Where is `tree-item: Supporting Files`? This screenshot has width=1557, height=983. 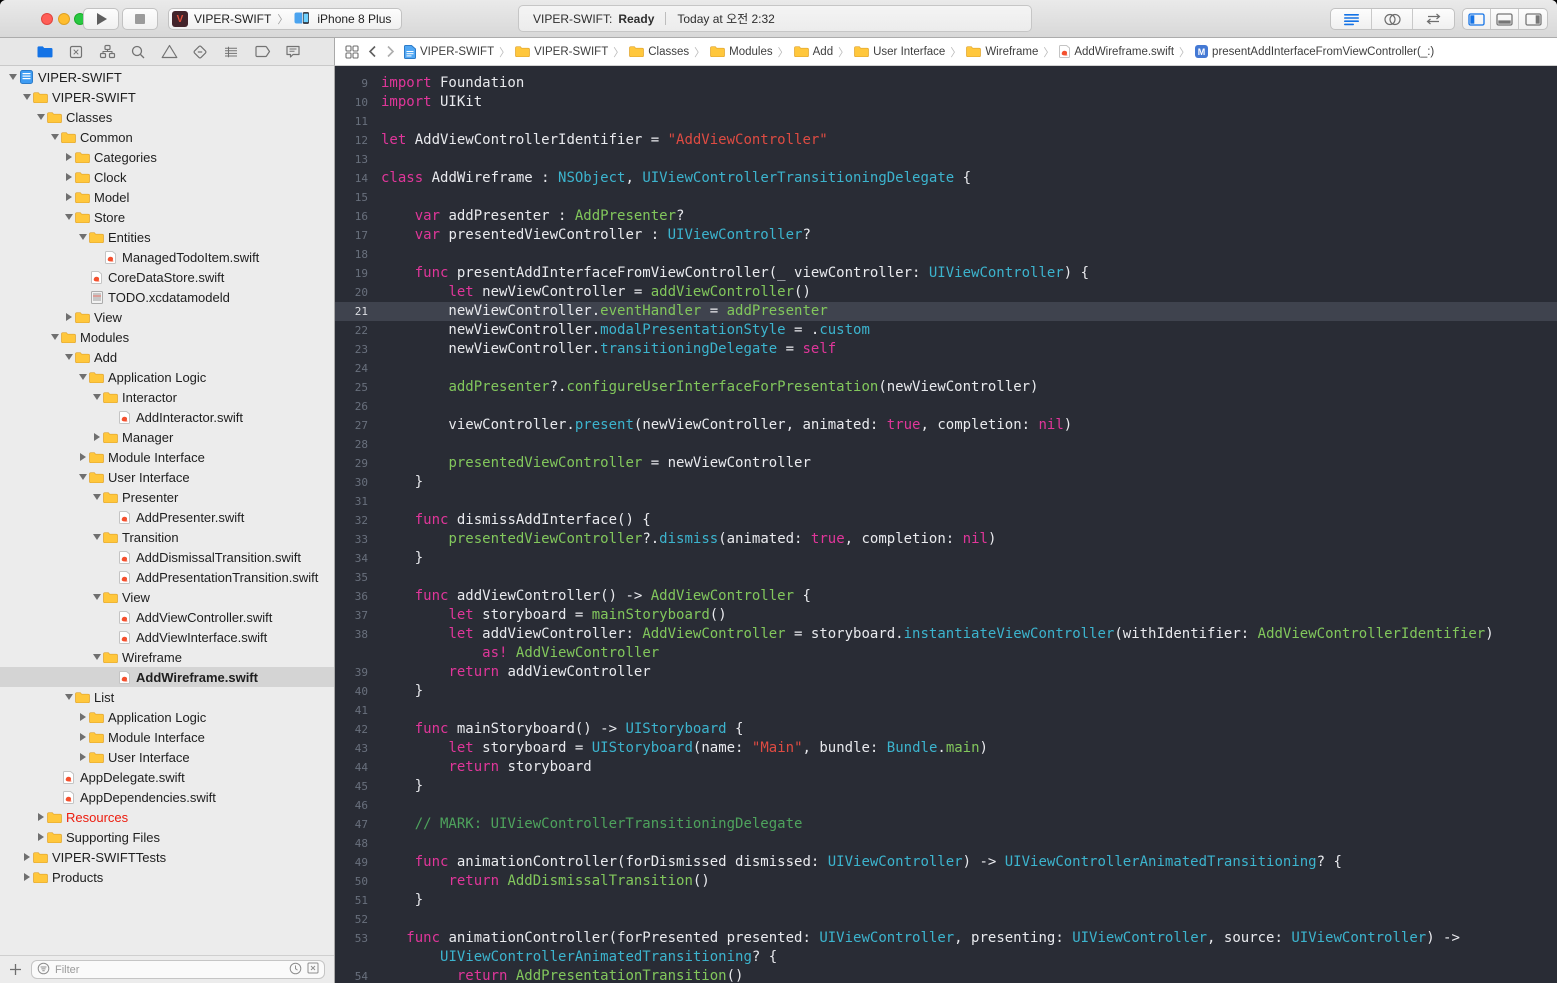 tree-item: Supporting Files is located at coordinates (167, 837).